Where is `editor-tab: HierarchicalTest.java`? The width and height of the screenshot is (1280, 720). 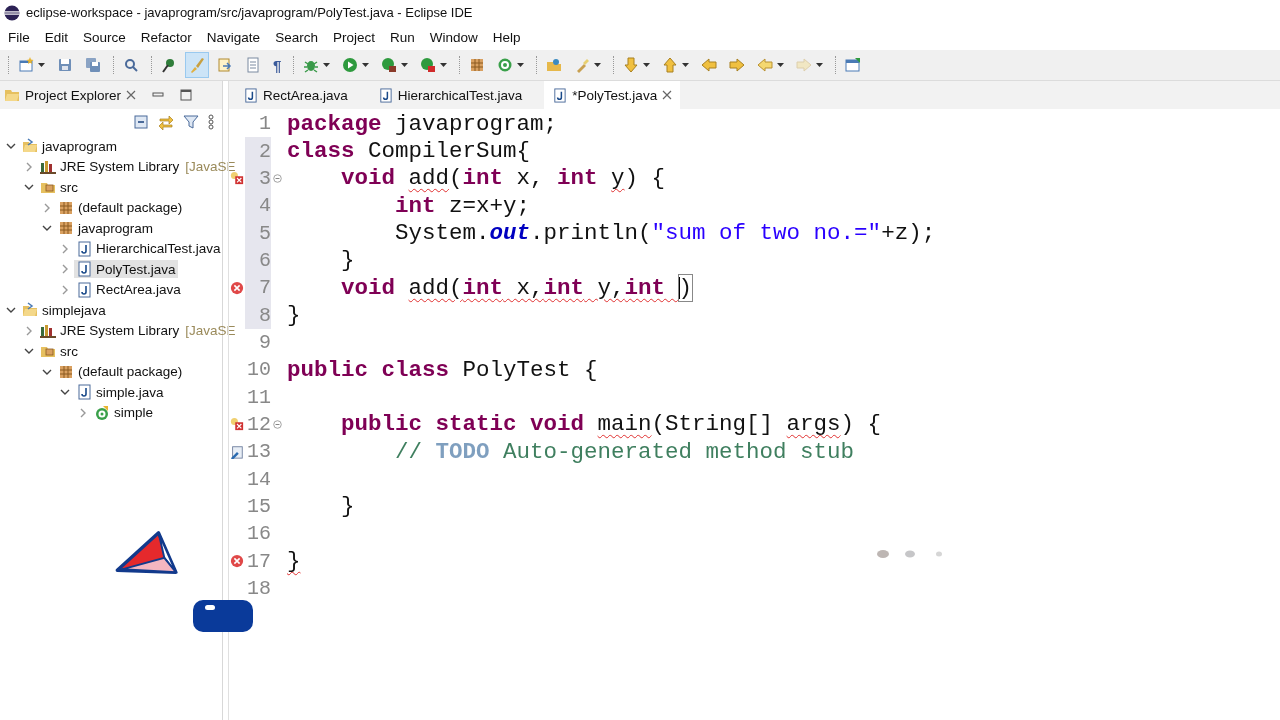
editor-tab: HierarchicalTest.java is located at coordinates (450, 95).